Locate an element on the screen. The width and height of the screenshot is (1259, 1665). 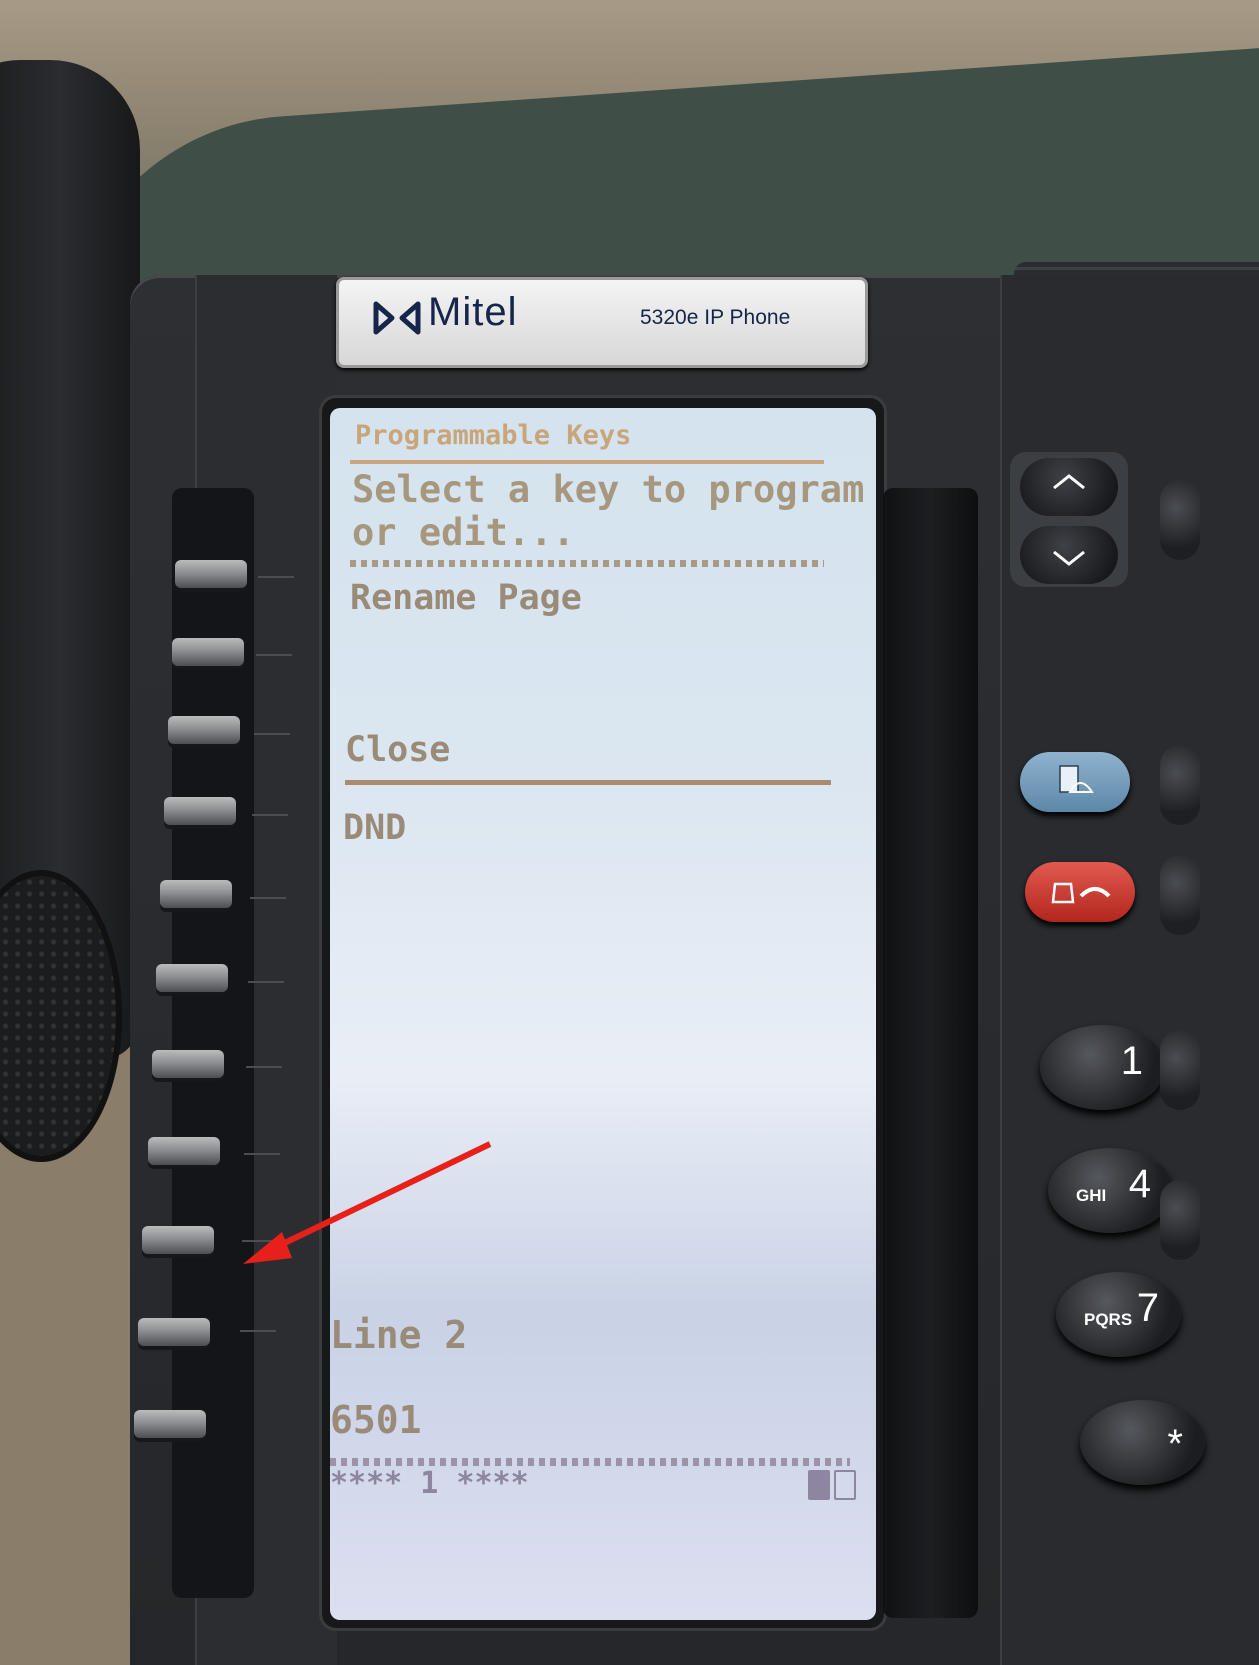
dotted-divider is located at coordinates (587, 563).